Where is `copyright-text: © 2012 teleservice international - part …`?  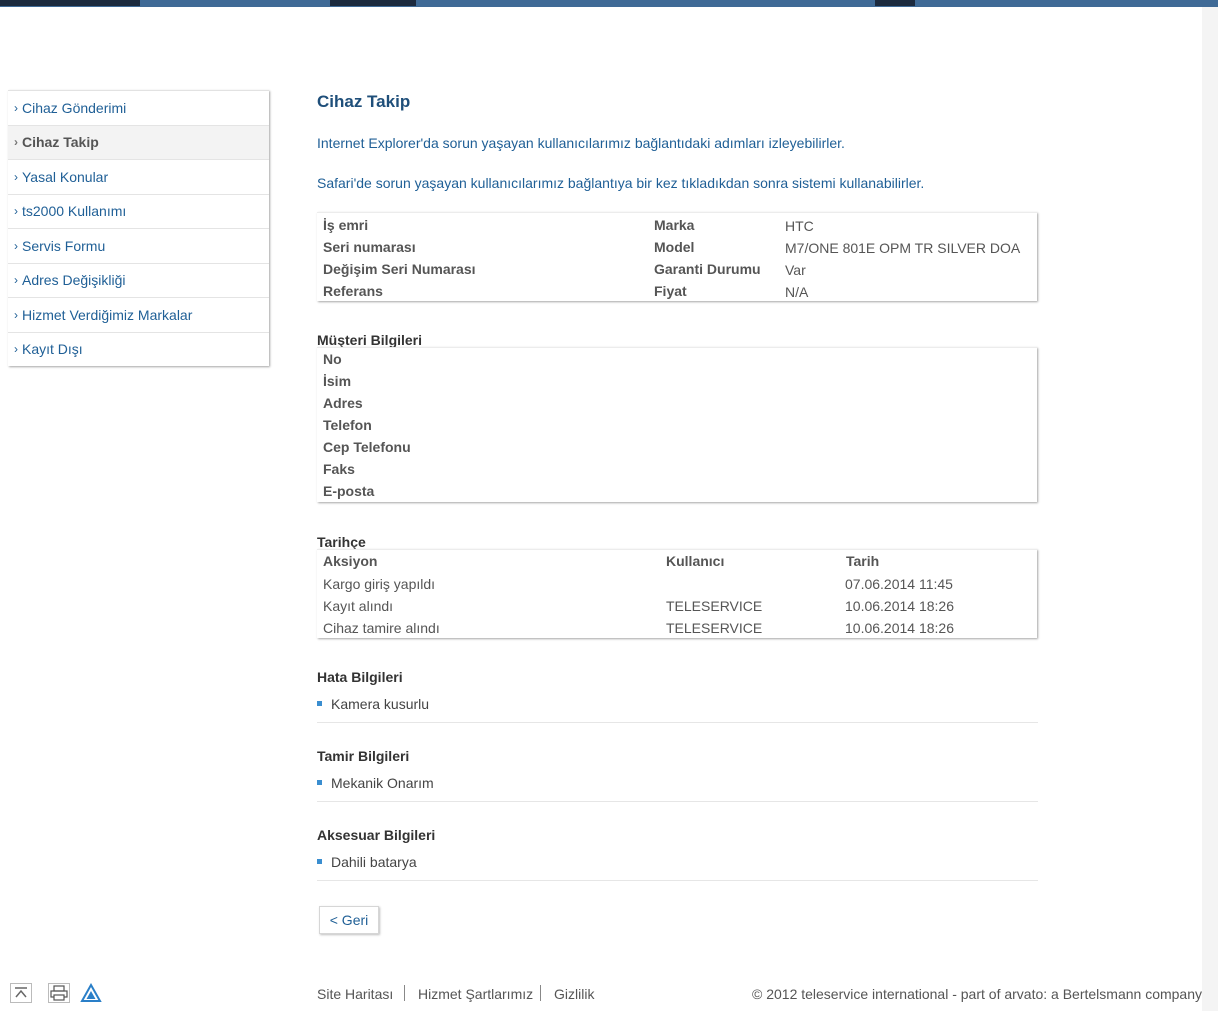 copyright-text: © 2012 teleservice international - part … is located at coordinates (977, 994).